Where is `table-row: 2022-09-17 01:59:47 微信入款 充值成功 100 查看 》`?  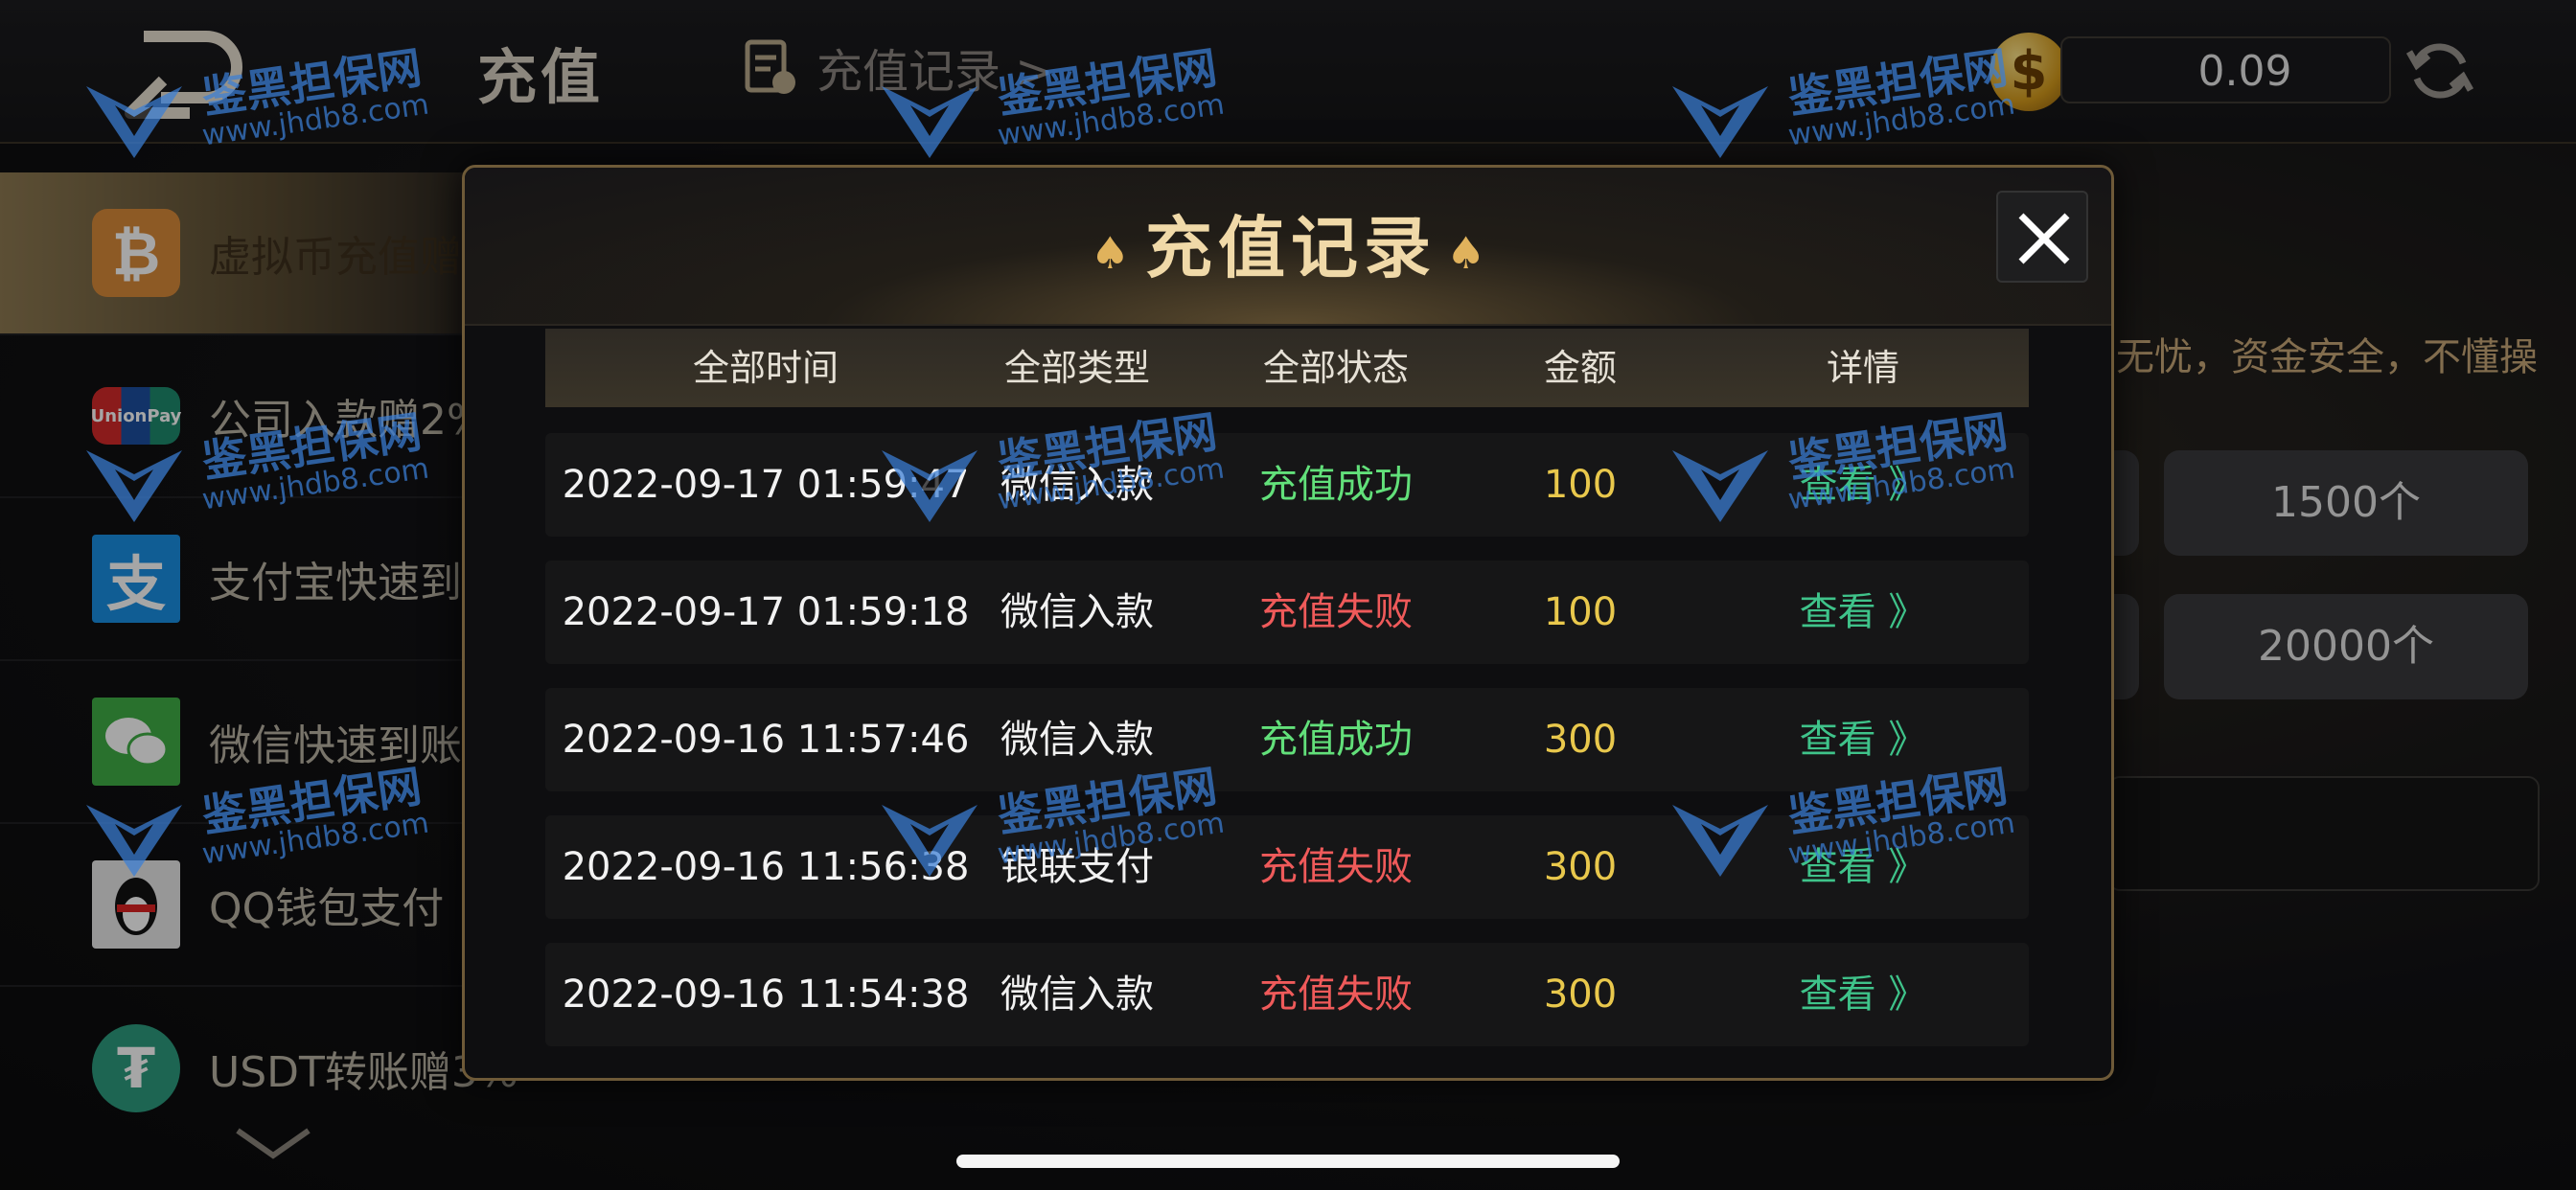
table-row: 2022-09-17 01:59:47 微信入款 充值成功 100 查看 》 is located at coordinates (1287, 485).